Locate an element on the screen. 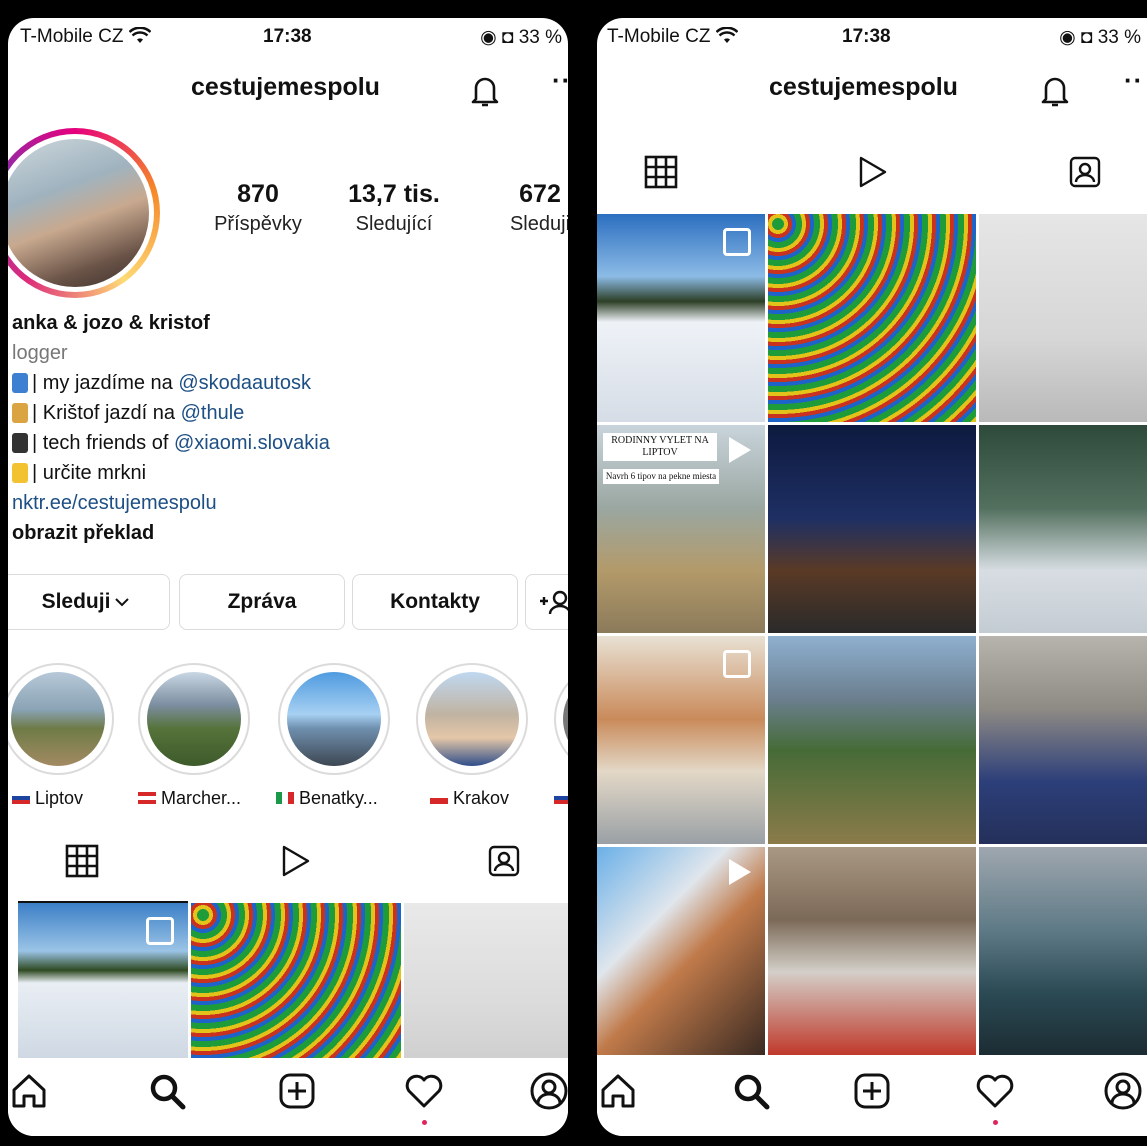 Image resolution: width=1147 pixels, height=1146 pixels. highlight-benatky-cover is located at coordinates (334, 719).